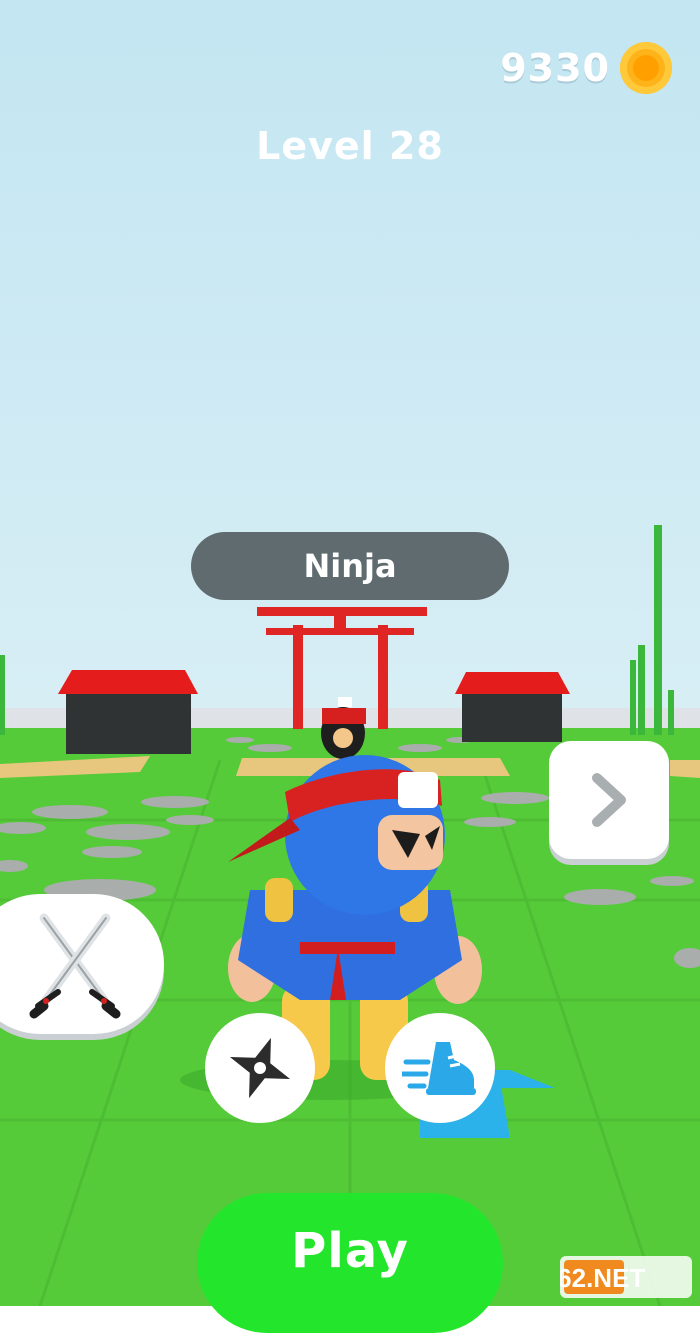  I want to click on house-left, so click(128, 712).